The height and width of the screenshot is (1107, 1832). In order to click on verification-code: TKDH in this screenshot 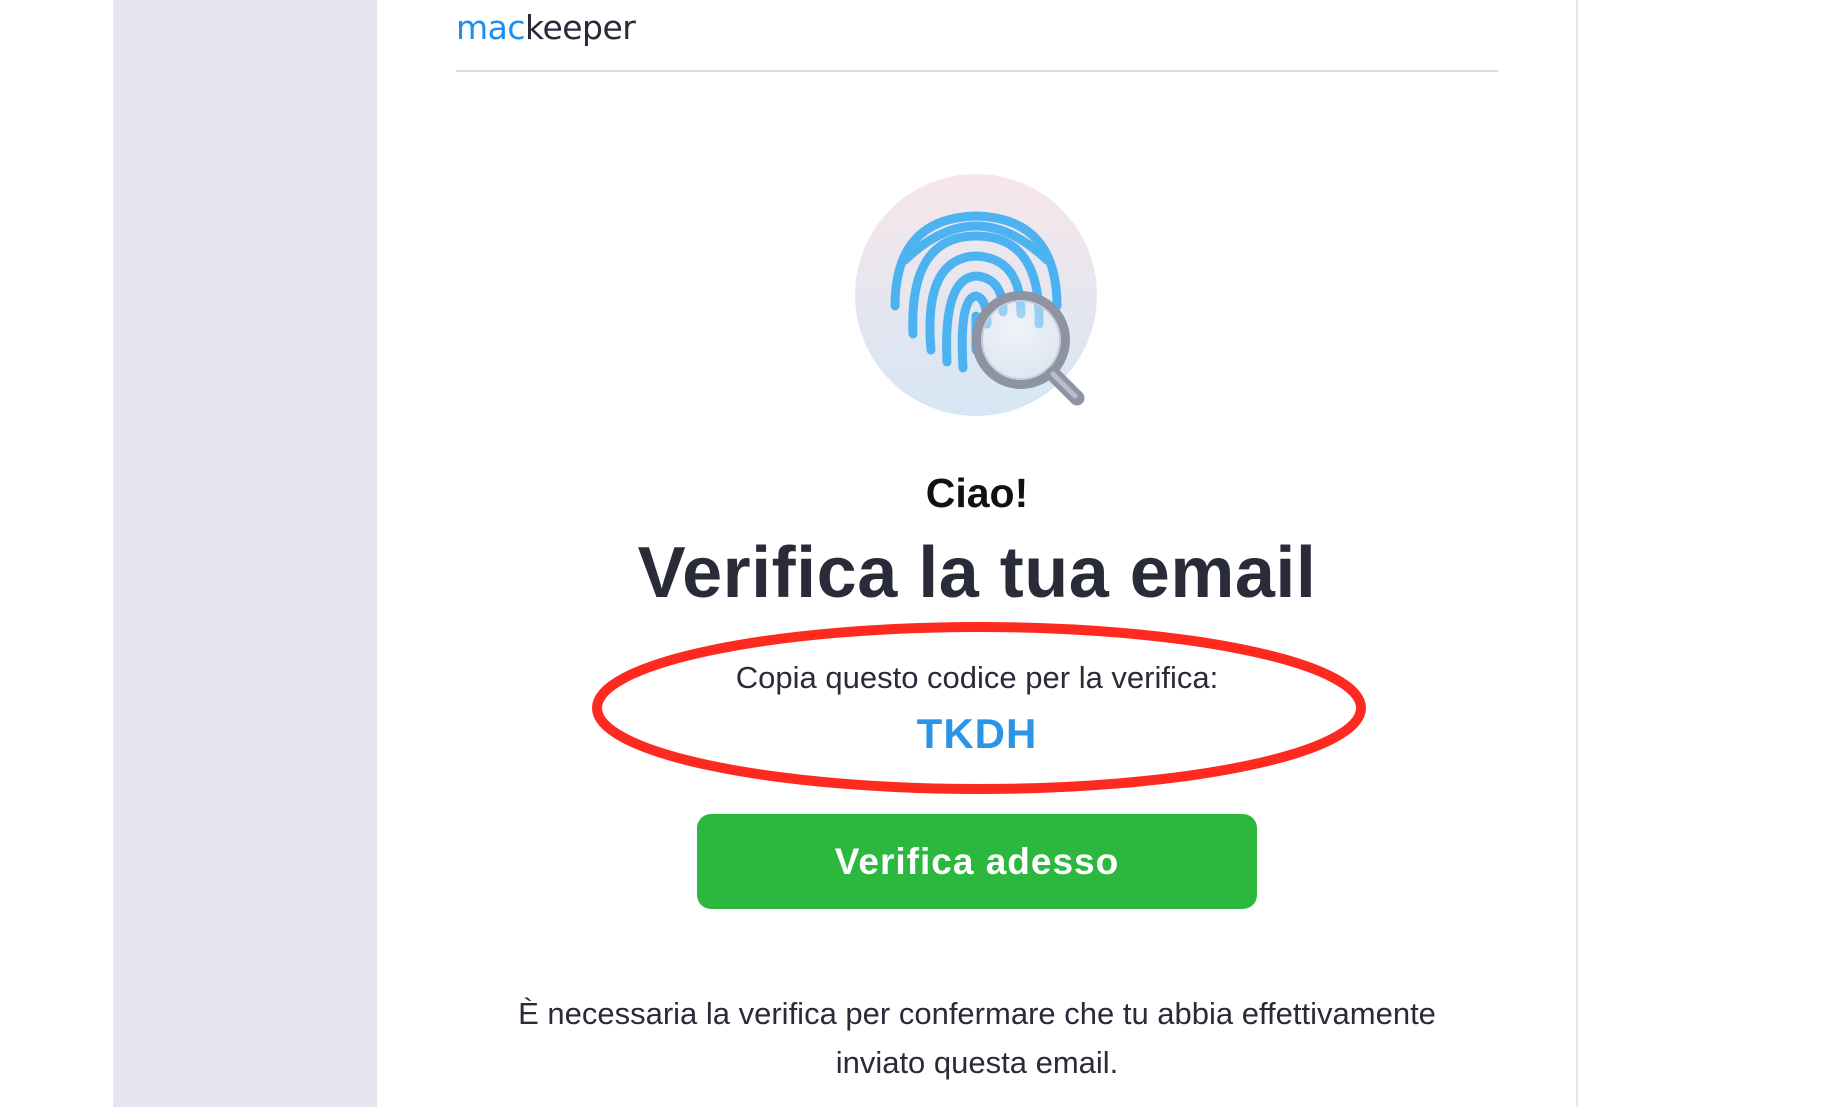, I will do `click(916, 734)`.